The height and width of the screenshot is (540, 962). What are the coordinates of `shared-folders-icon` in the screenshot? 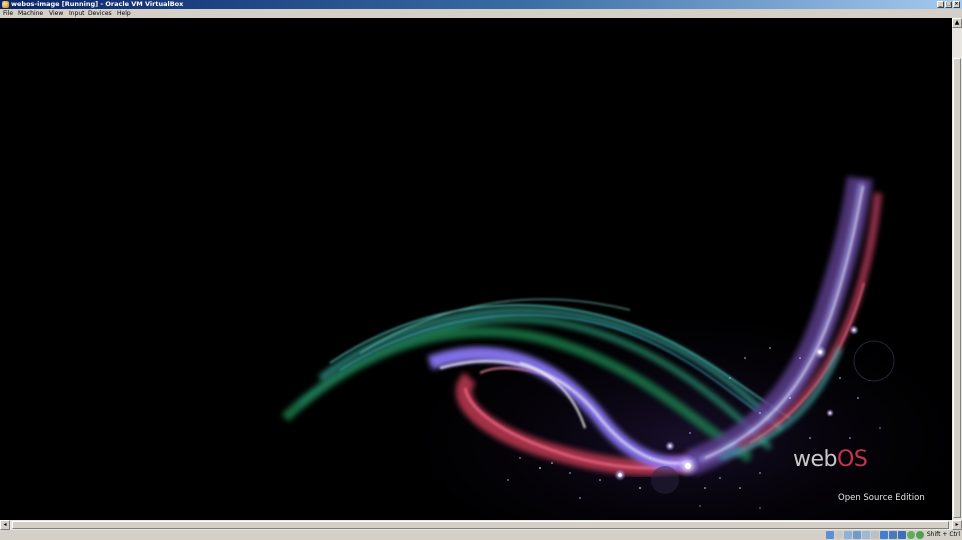 It's located at (875, 535).